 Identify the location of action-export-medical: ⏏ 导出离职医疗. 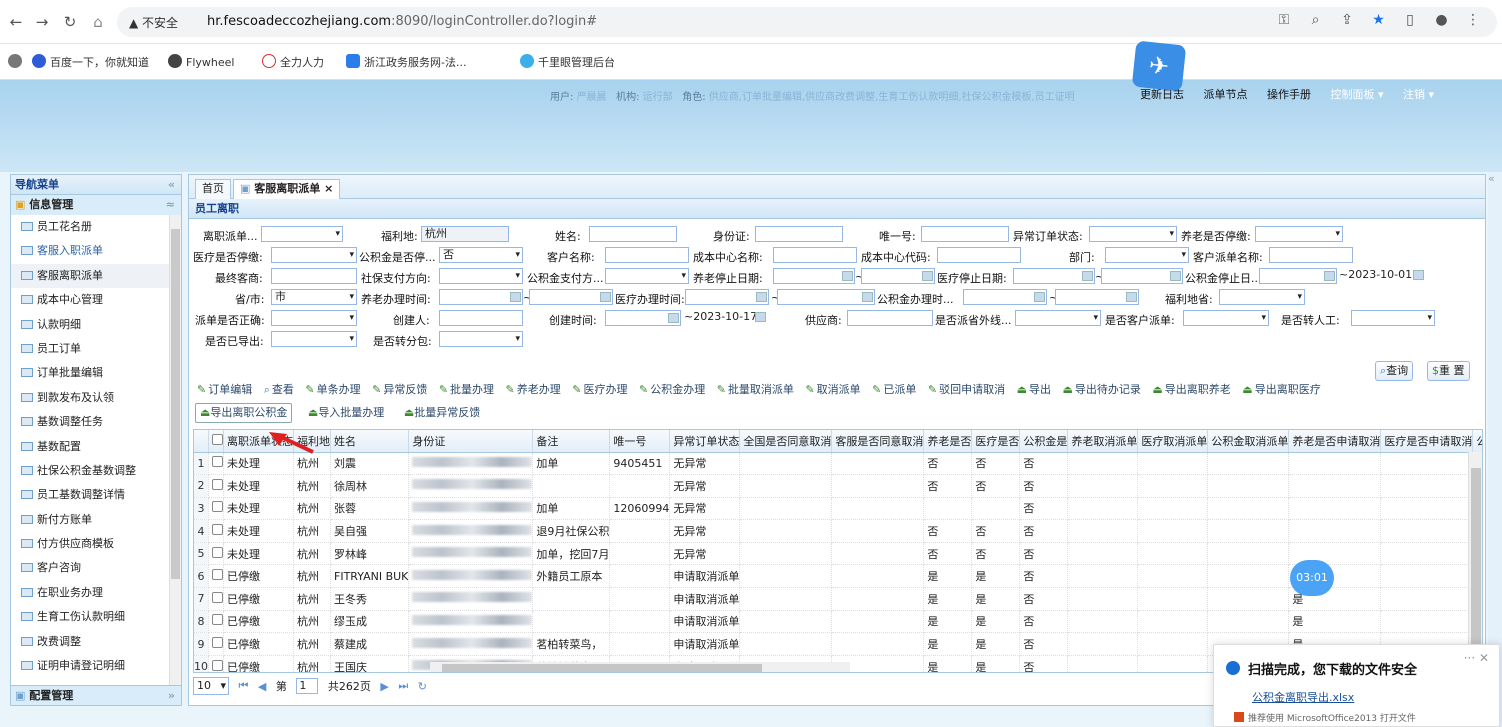
(1281, 389).